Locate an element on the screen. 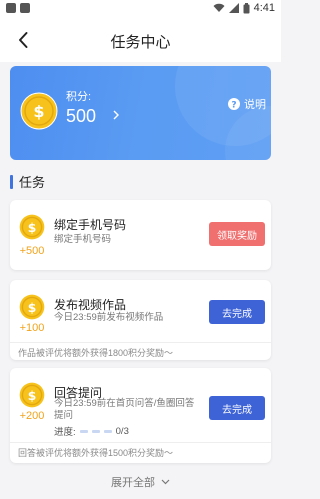 This screenshot has height=499, width=320. expand-label: 展开全部 is located at coordinates (133, 483).